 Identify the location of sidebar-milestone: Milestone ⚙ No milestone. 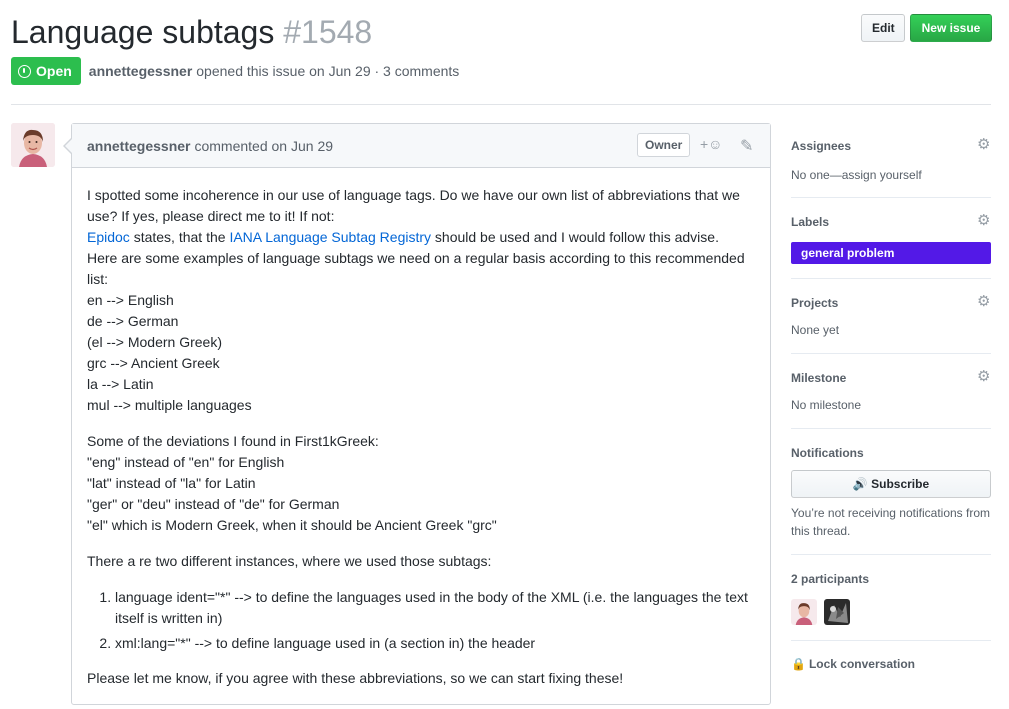
(891, 399).